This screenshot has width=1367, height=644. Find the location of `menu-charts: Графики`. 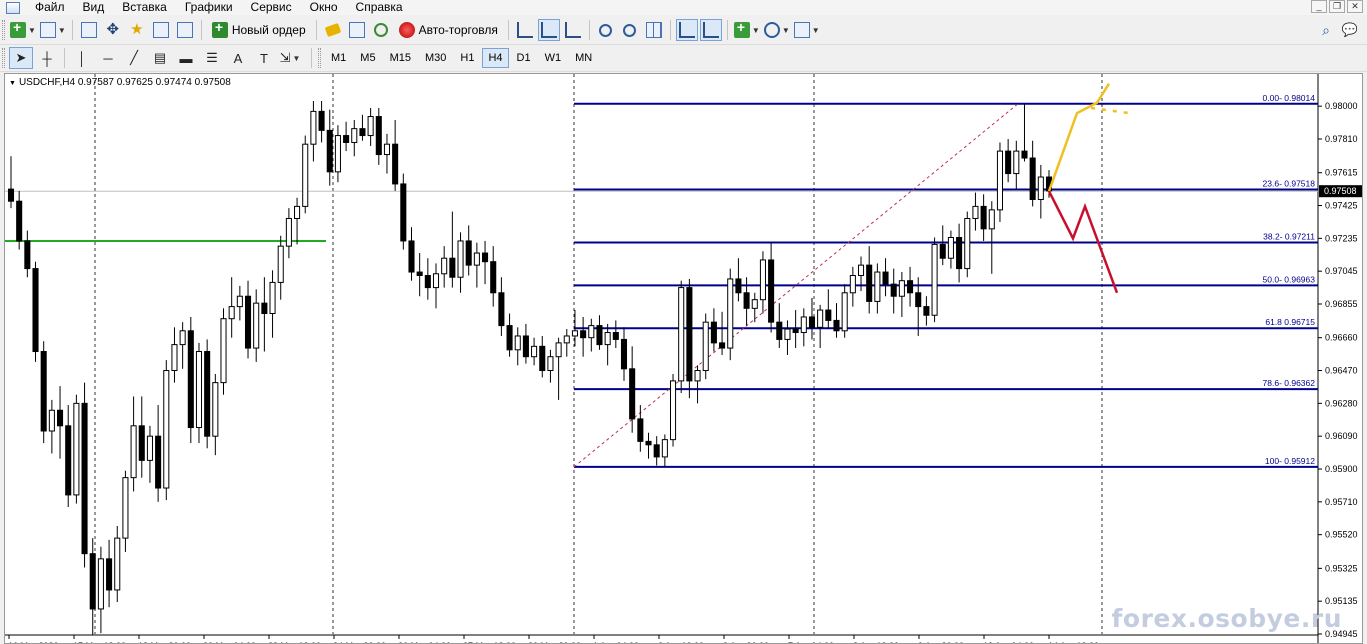

menu-charts: Графики is located at coordinates (209, 7).